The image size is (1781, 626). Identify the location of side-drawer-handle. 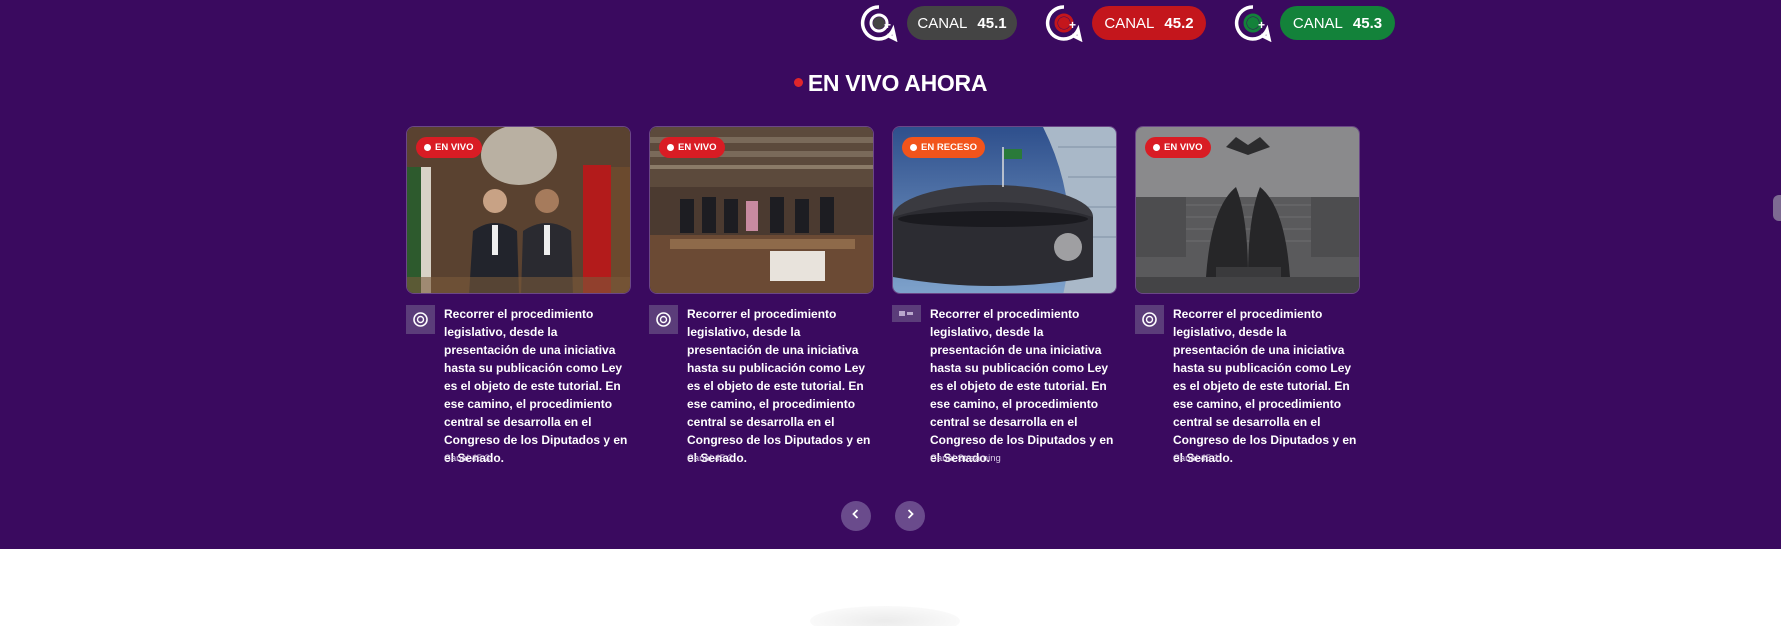
(1777, 208).